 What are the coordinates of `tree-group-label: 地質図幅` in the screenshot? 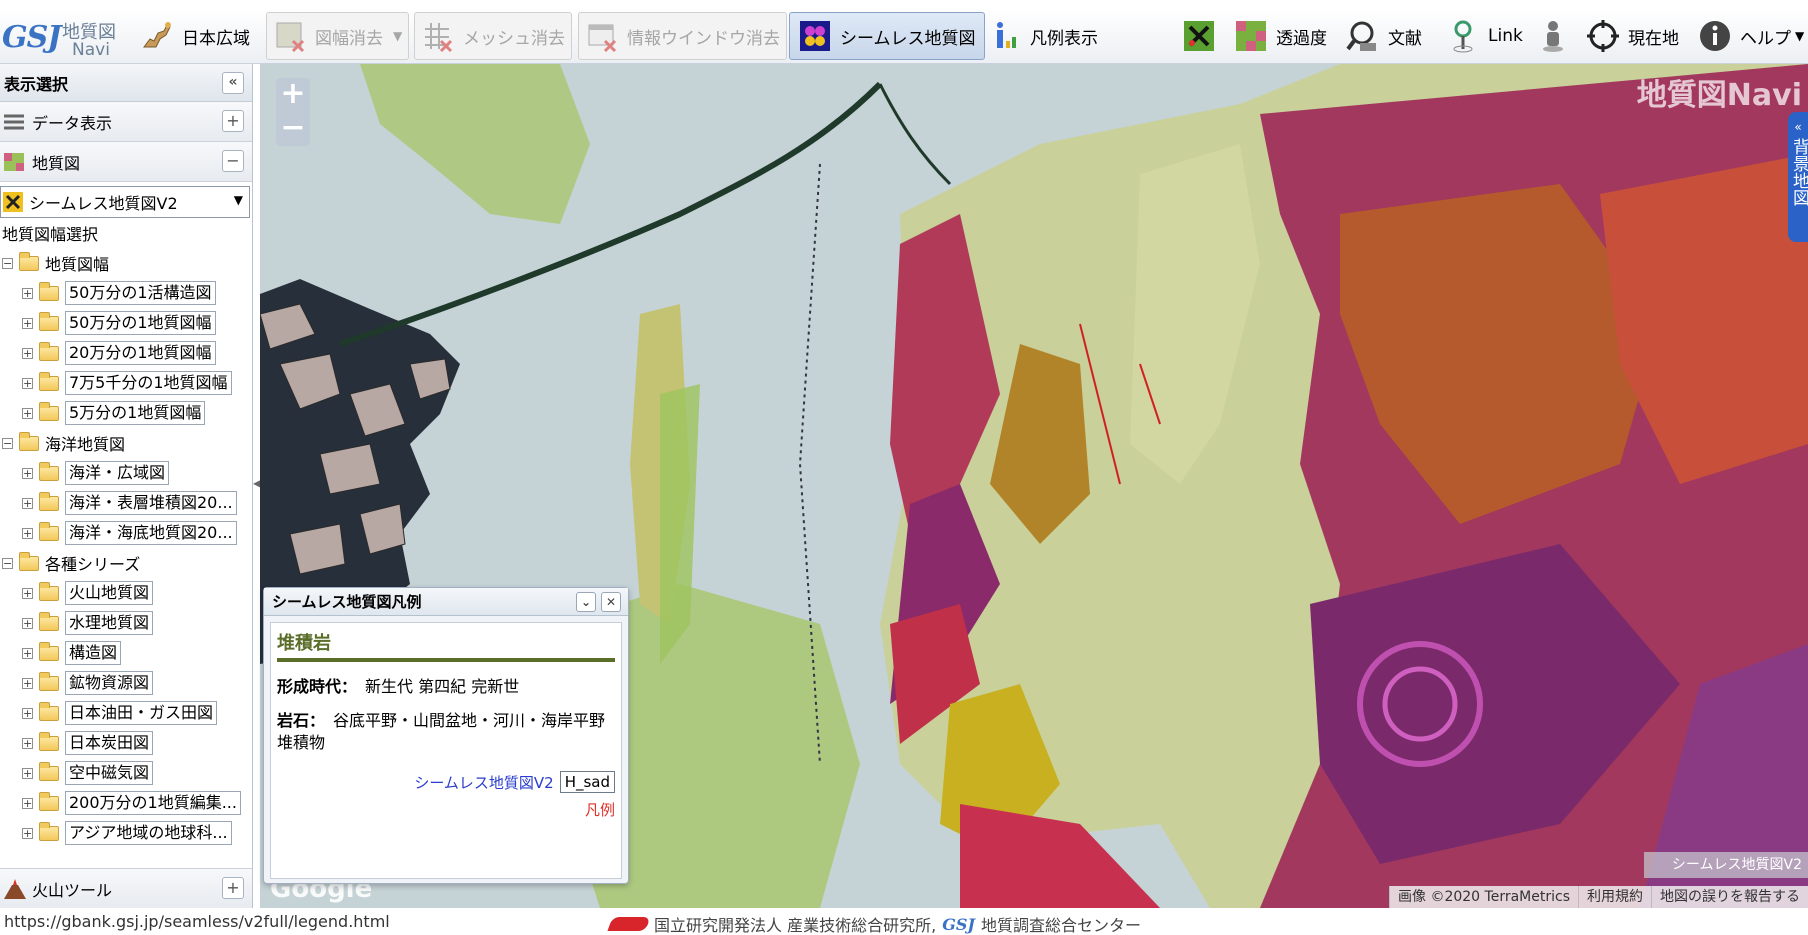 It's located at (77, 264).